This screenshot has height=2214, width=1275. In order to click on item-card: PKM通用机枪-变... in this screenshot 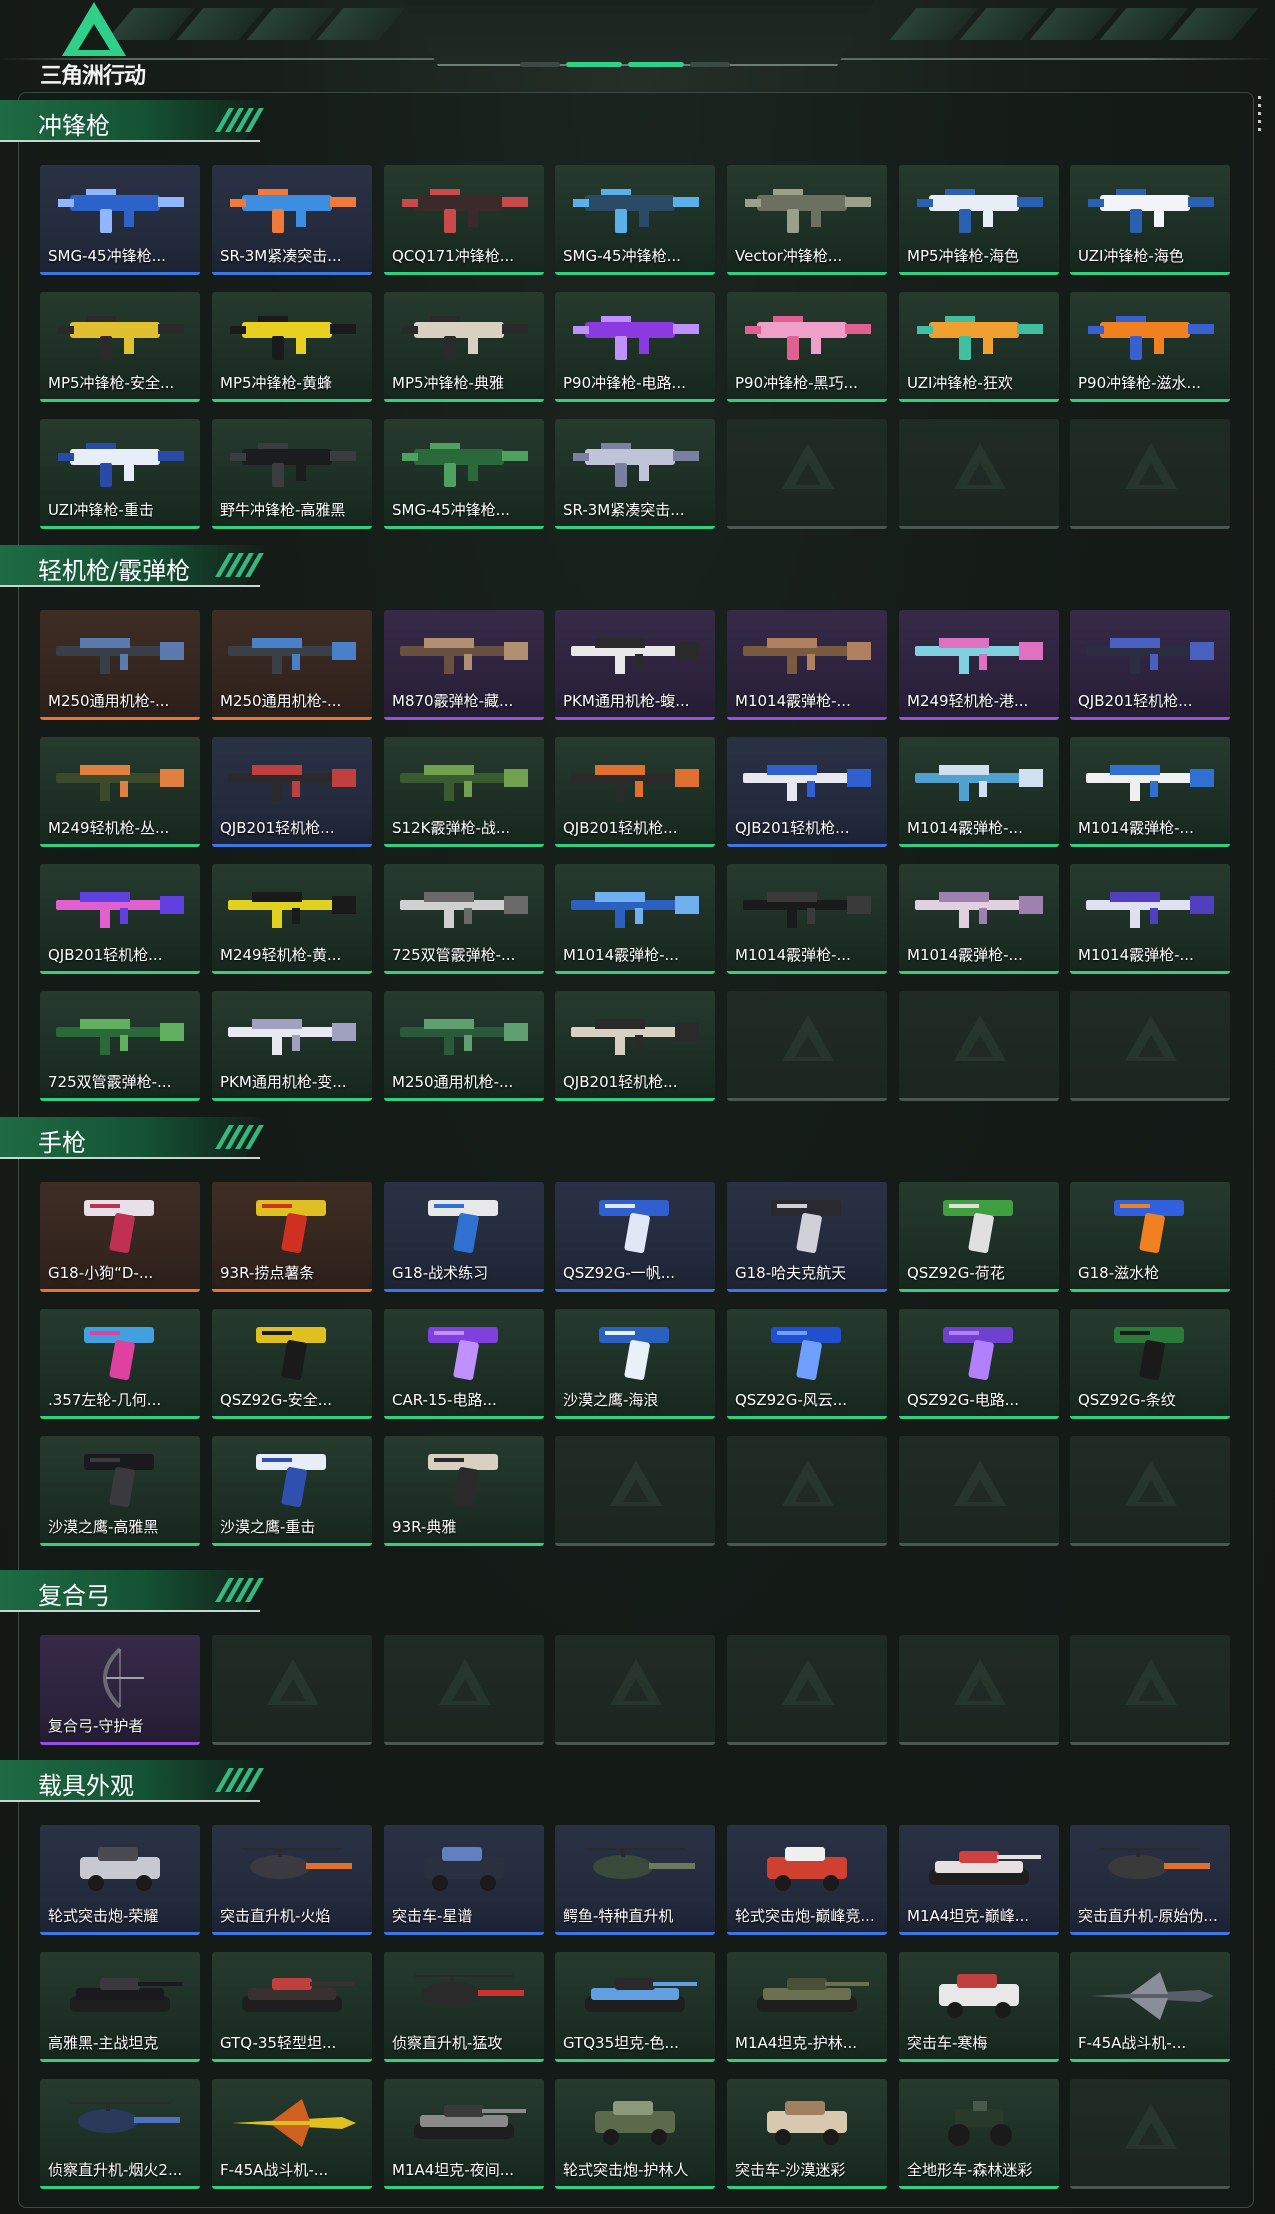, I will do `click(292, 1046)`.